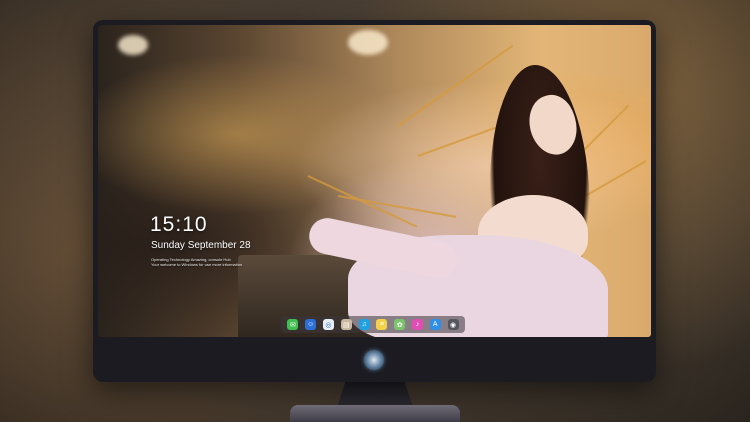 This screenshot has width=750, height=422. What do you see at coordinates (328, 324) in the screenshot?
I see `safari-icon: ◎` at bounding box center [328, 324].